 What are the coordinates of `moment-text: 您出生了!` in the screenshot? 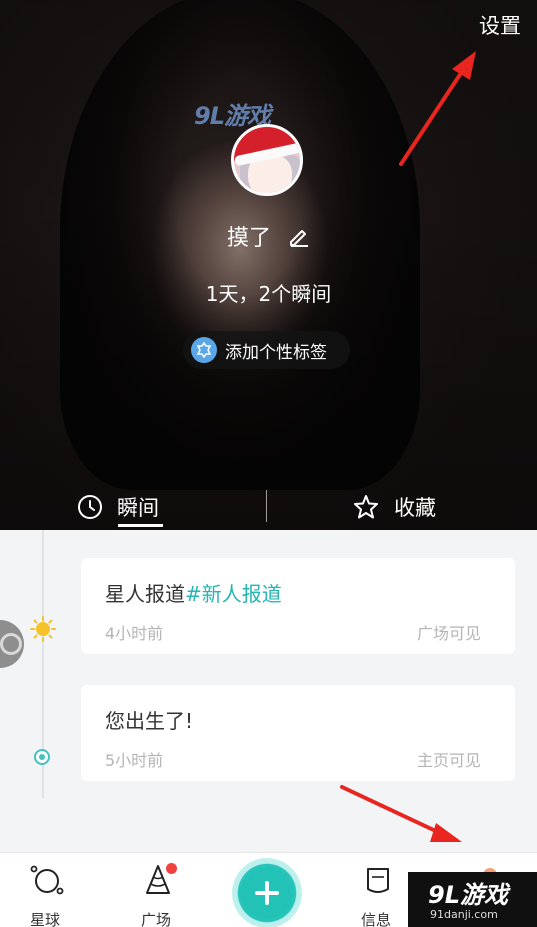 It's located at (149, 721).